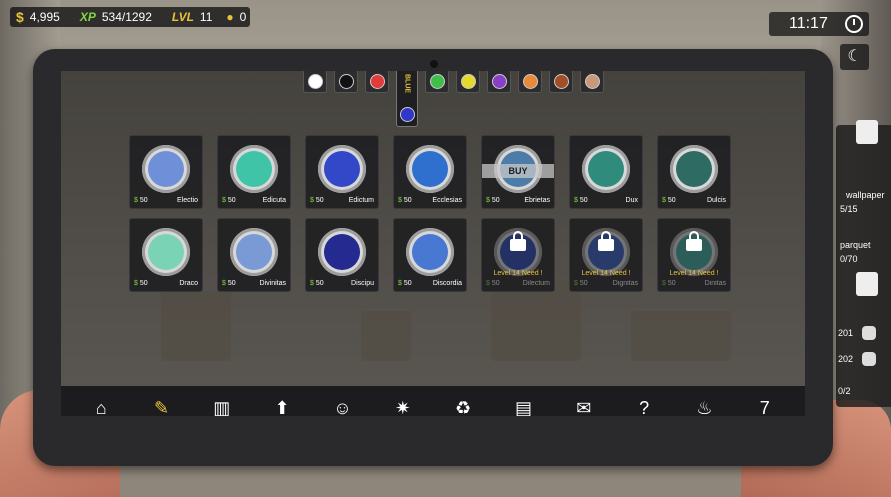  I want to click on slot-machine-icon: 7, so click(764, 407).